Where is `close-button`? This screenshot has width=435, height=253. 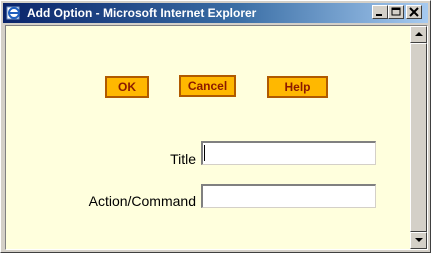 close-button is located at coordinates (414, 12).